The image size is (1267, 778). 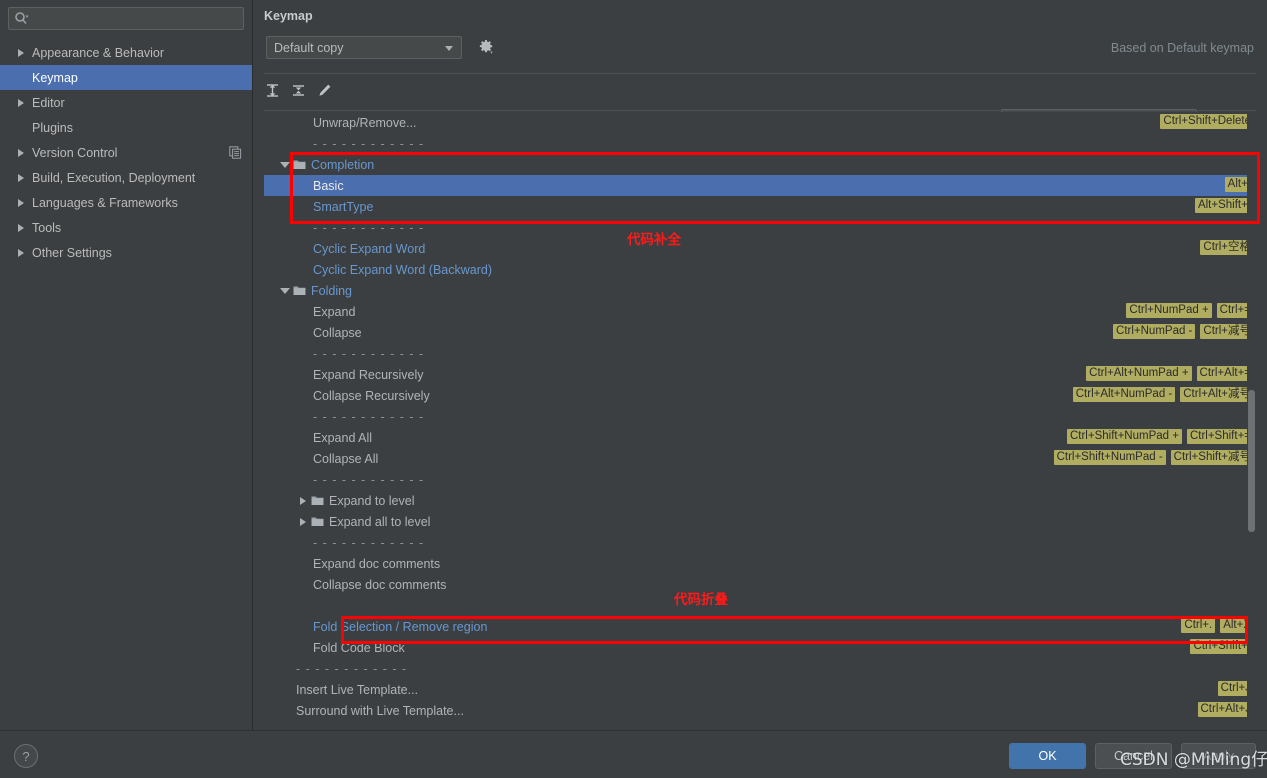 I want to click on ok-button: OK, so click(x=1047, y=756).